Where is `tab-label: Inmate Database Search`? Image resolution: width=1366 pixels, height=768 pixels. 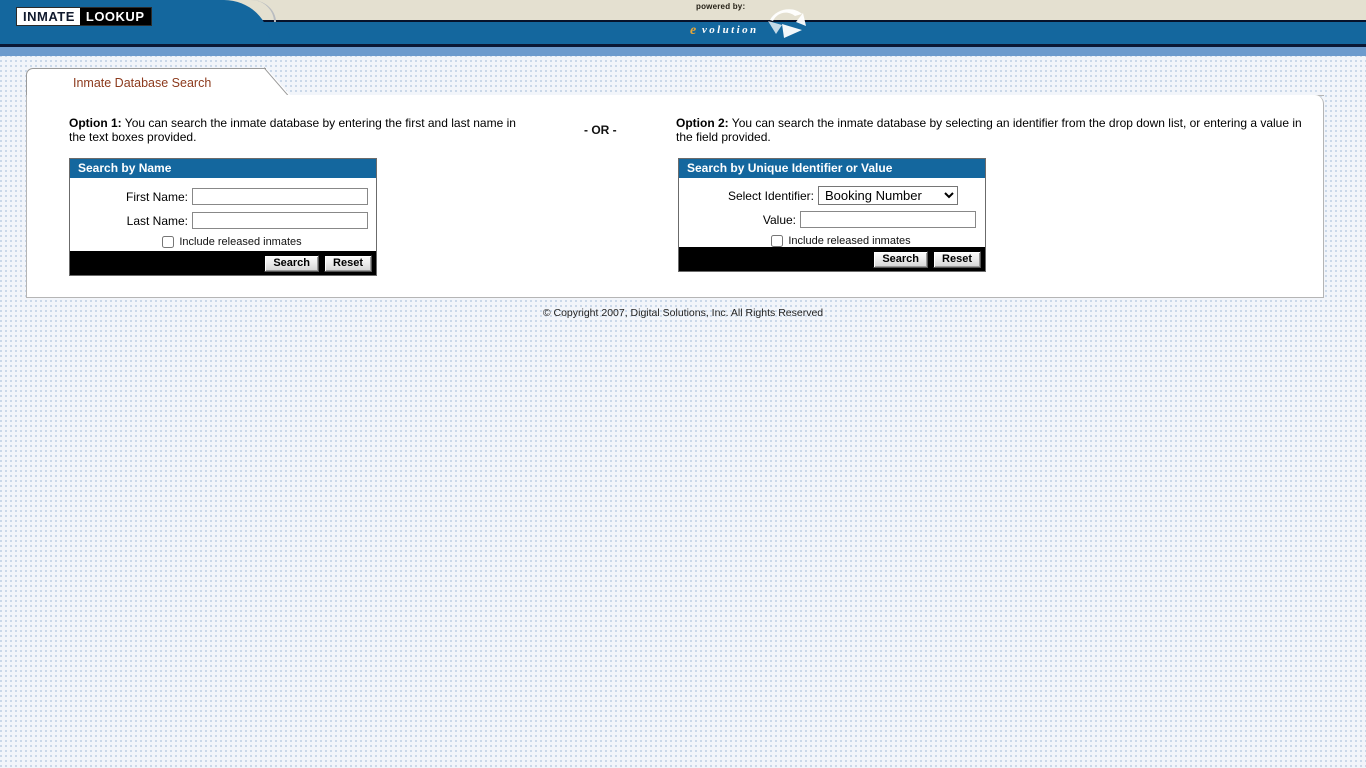 tab-label: Inmate Database Search is located at coordinates (142, 83).